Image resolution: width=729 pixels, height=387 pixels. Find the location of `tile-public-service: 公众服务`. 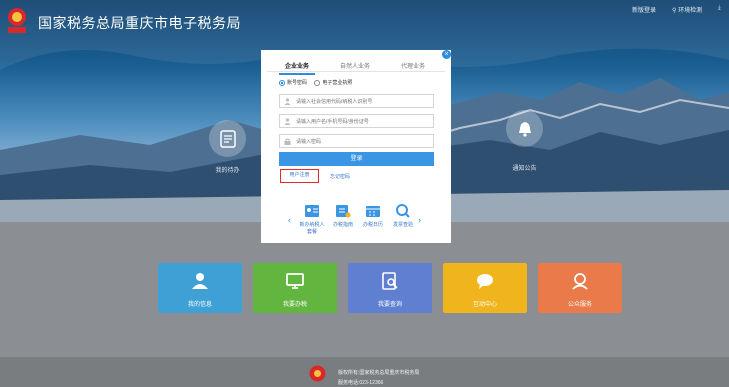

tile-public-service: 公众服务 is located at coordinates (580, 288).